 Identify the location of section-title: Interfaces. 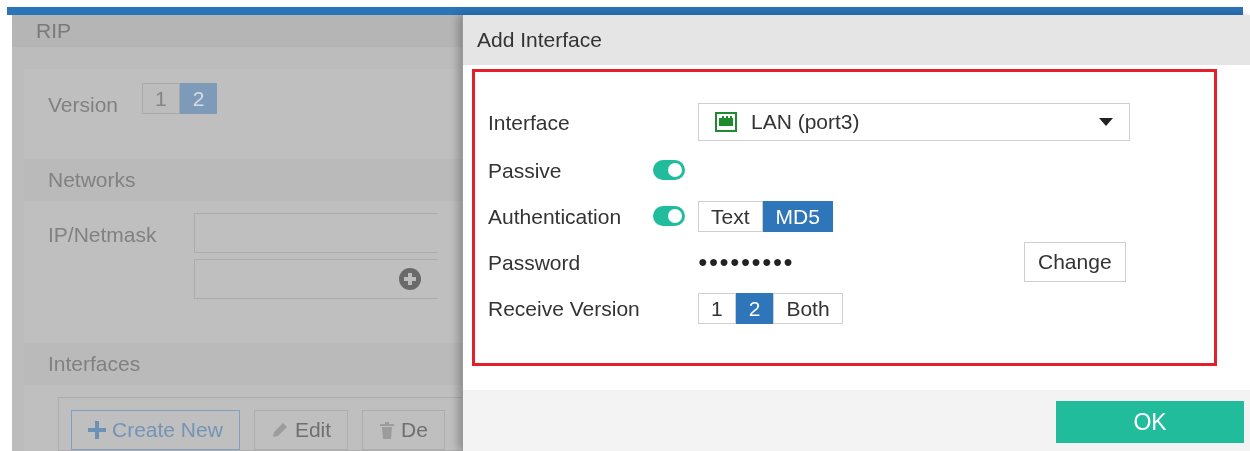
(94, 364).